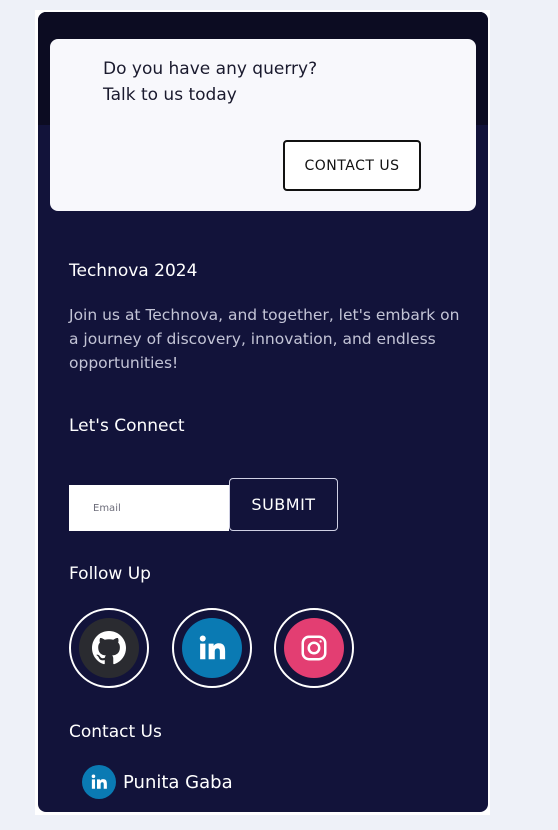 The width and height of the screenshot is (558, 830). Describe the element at coordinates (210, 69) in the screenshot. I see `query-question: Do you have any querry?` at that location.